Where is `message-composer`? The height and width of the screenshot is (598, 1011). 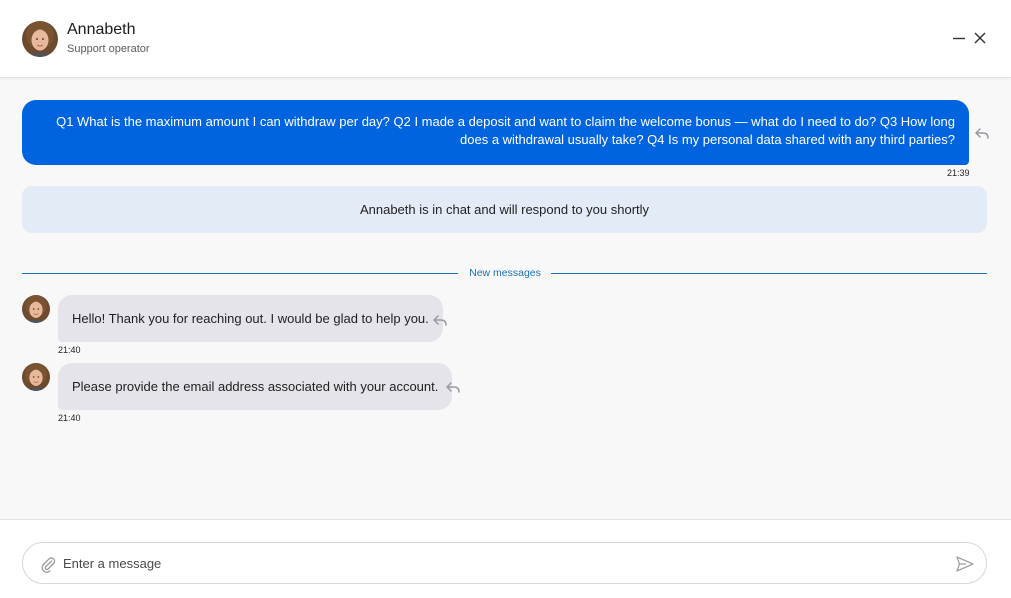
message-composer is located at coordinates (504, 563).